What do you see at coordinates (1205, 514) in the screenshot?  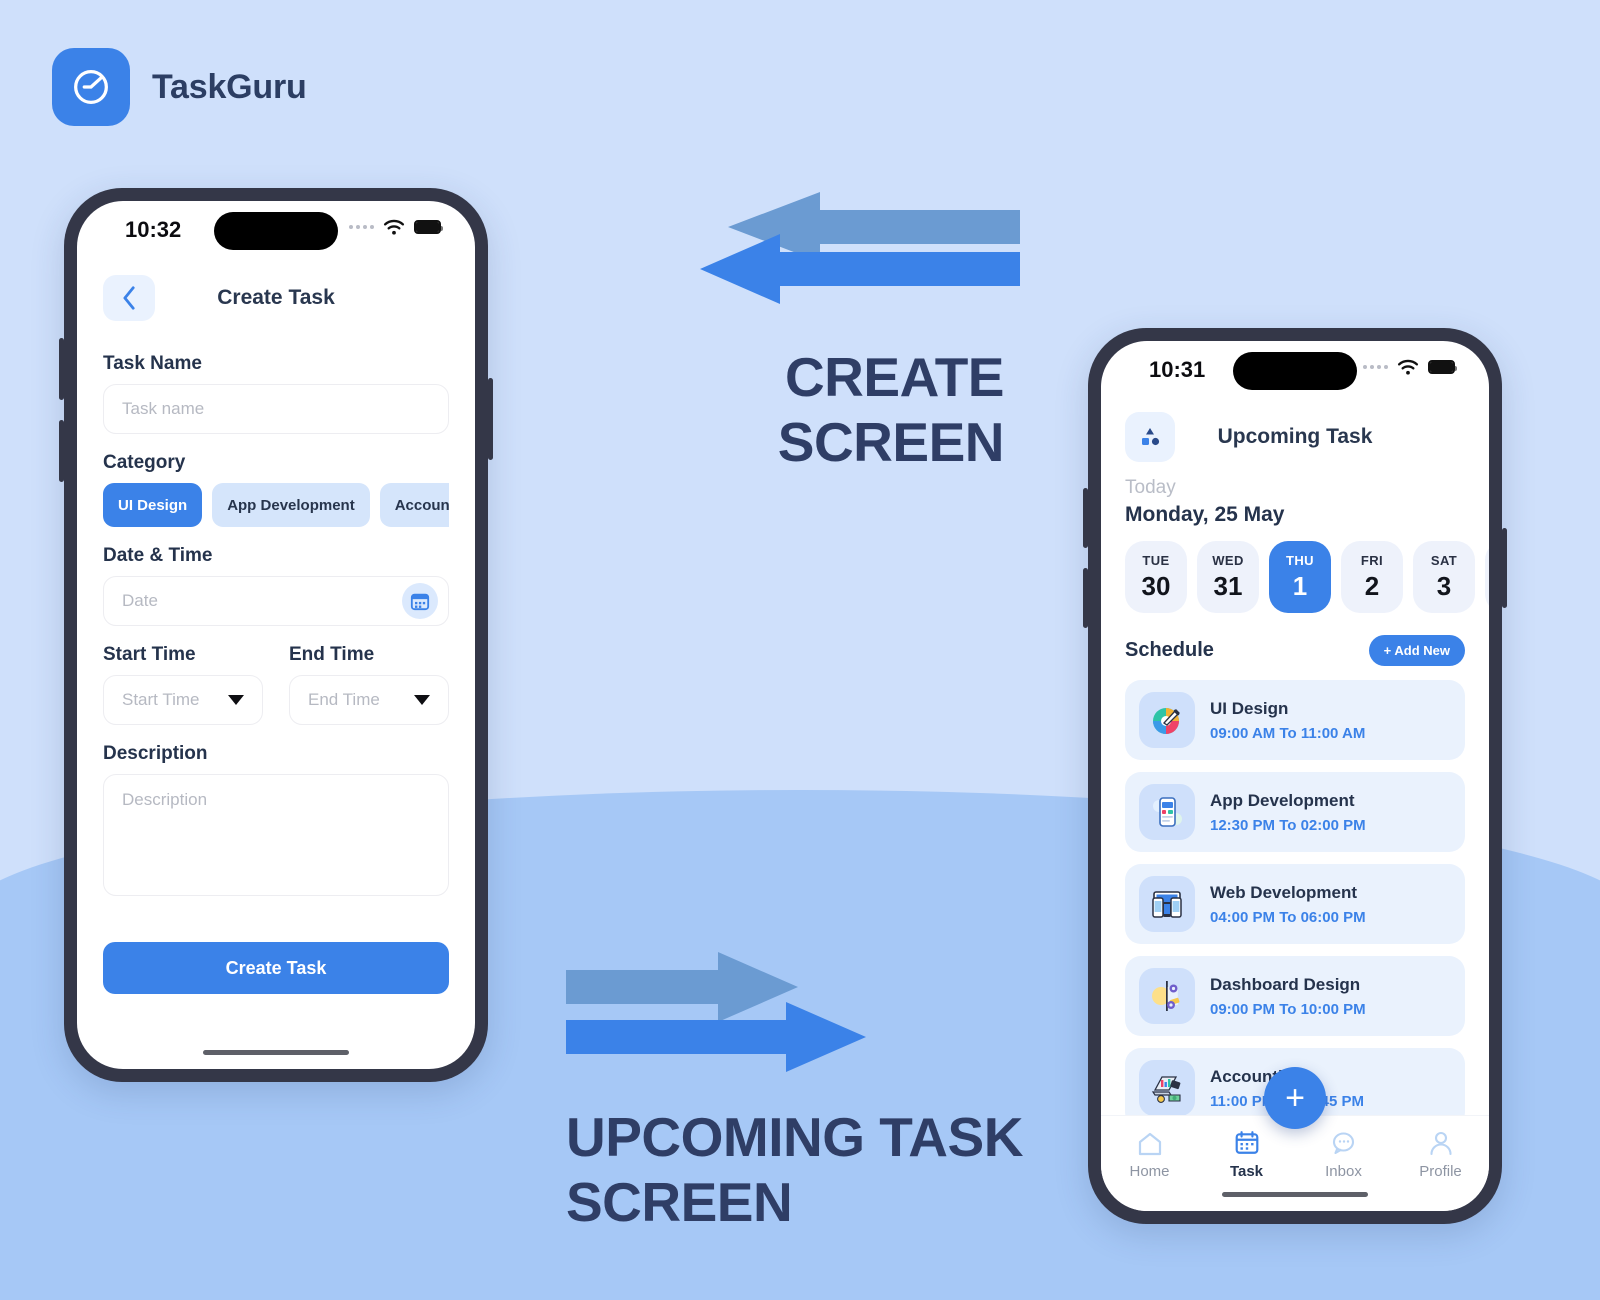 I see `today-date: Monday, 25 May` at bounding box center [1205, 514].